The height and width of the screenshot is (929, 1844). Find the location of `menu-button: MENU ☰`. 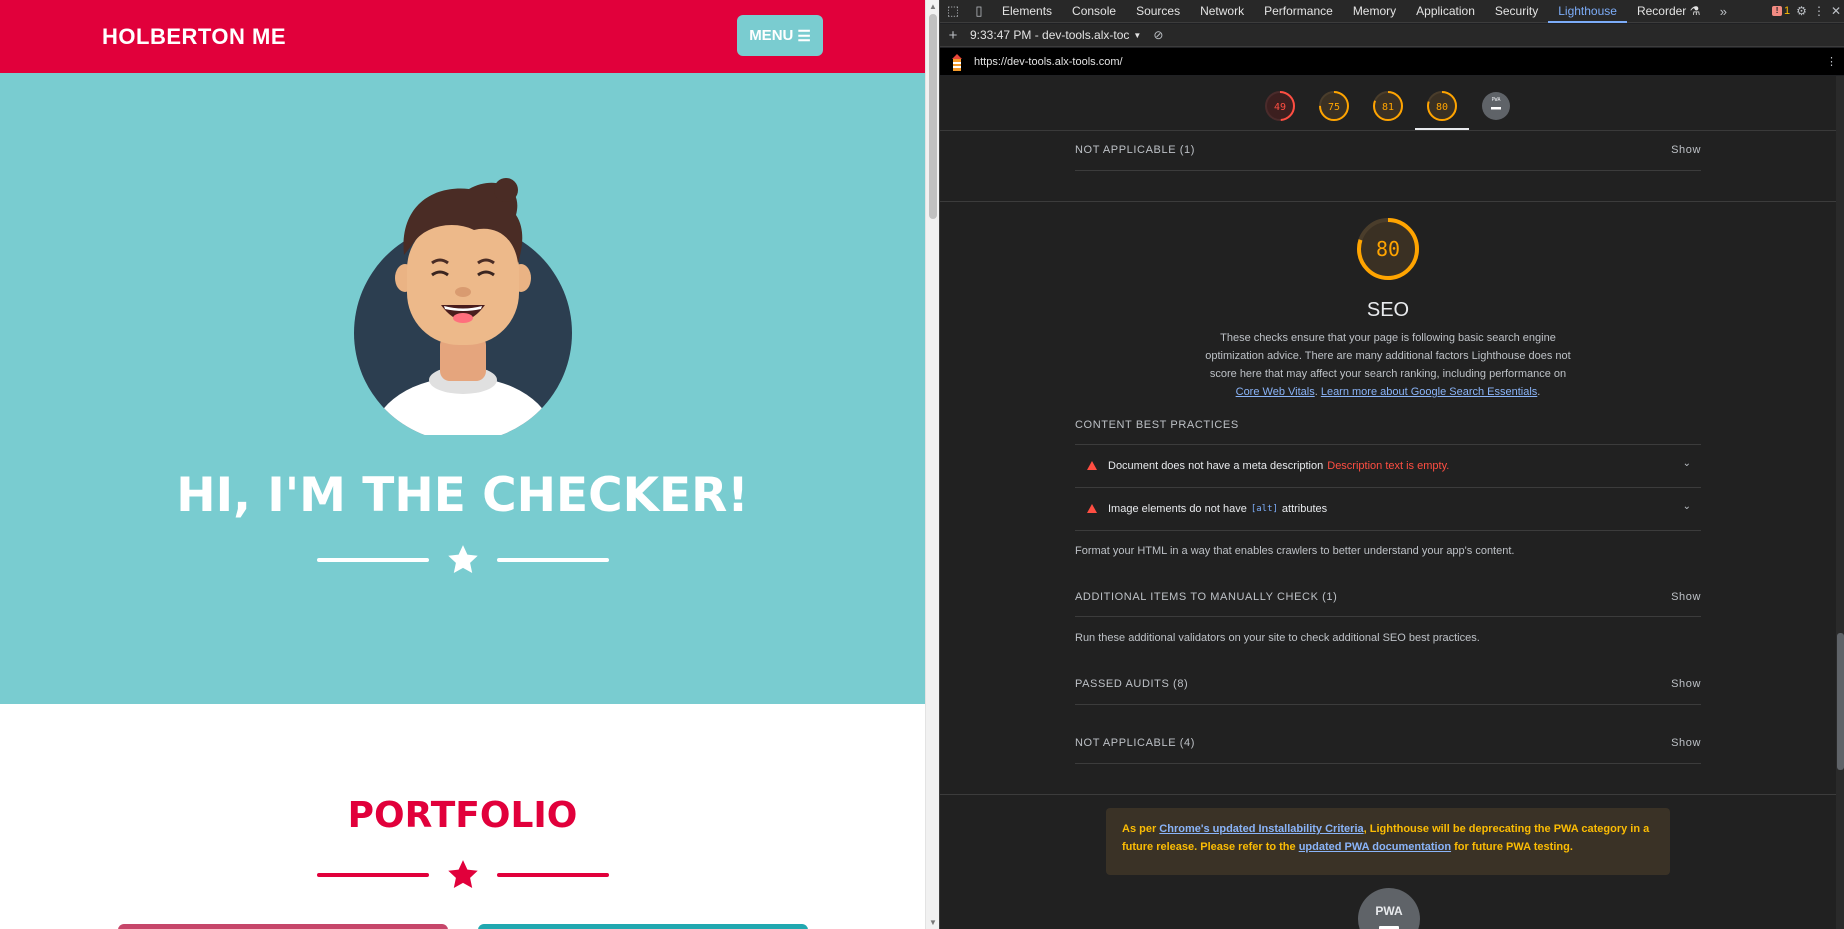

menu-button: MENU ☰ is located at coordinates (780, 35).